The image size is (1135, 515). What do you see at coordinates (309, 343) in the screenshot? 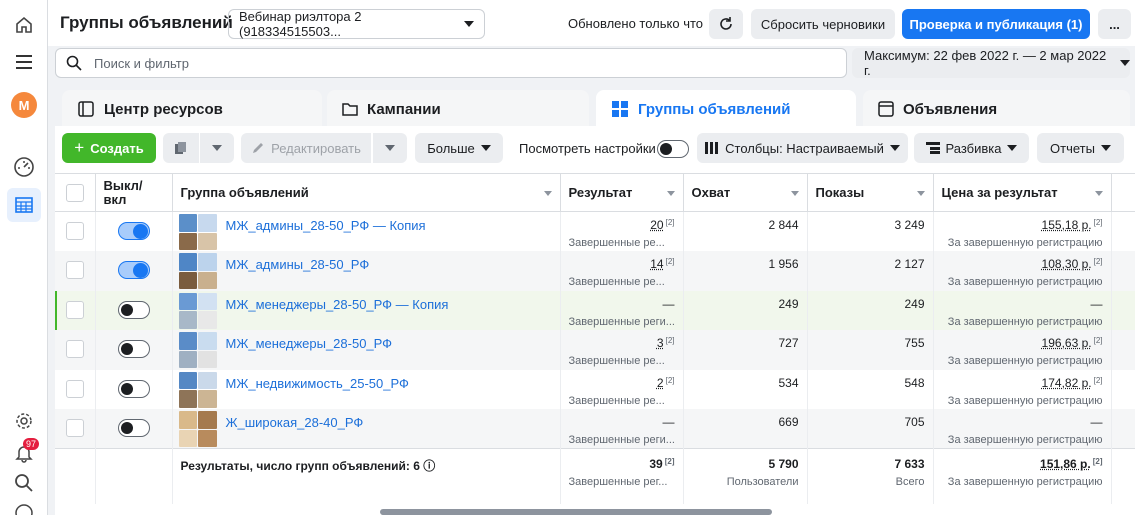
I see `ad-set-name-link: МЖ_менеджеры_28-50_РФ` at bounding box center [309, 343].